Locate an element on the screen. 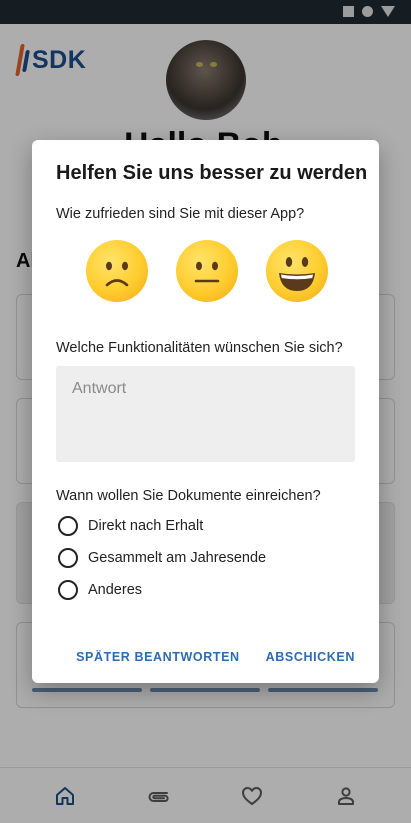  sad-face-button is located at coordinates (117, 271).